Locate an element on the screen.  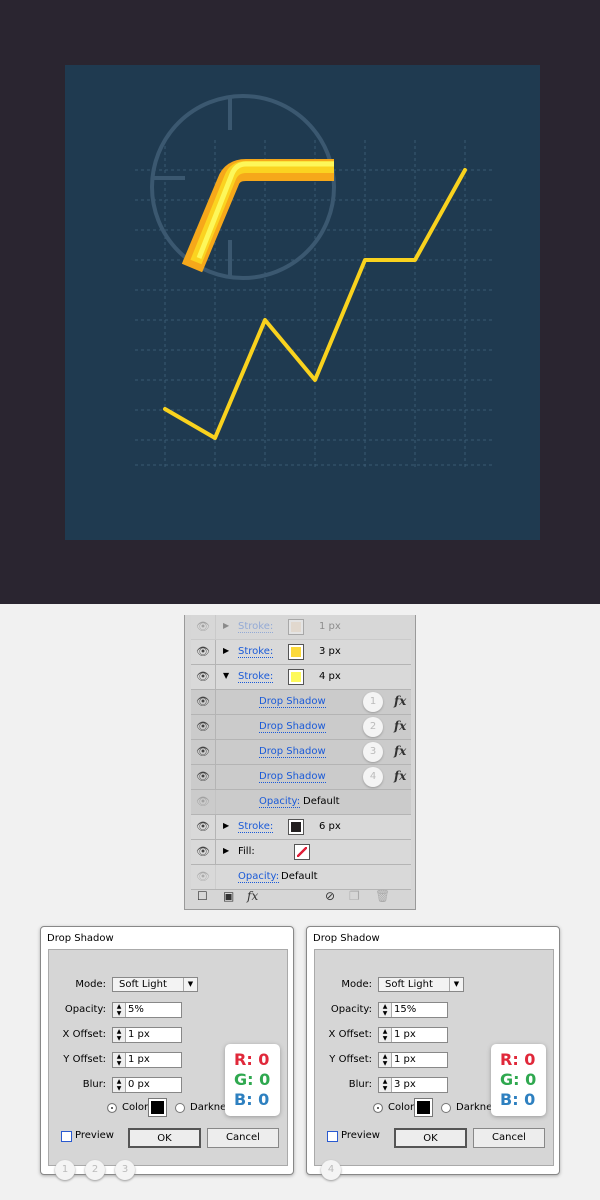
appearance-row-stroke: 👁 ▶ Stroke: 1 px is located at coordinates (301, 627).